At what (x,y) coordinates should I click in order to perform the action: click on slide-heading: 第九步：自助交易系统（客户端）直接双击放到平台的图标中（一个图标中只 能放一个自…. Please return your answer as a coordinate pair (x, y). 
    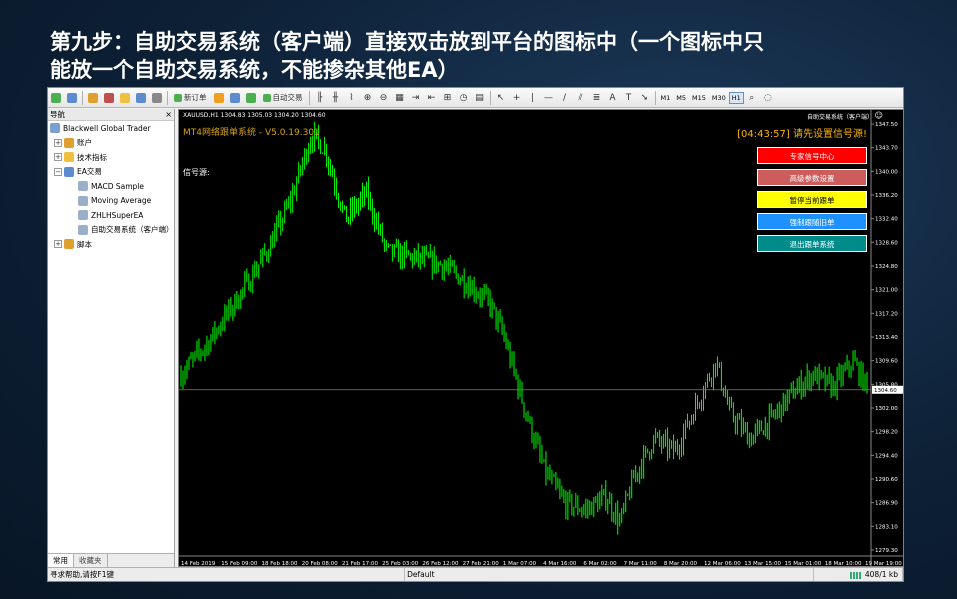
    Looking at the image, I should click on (480, 56).